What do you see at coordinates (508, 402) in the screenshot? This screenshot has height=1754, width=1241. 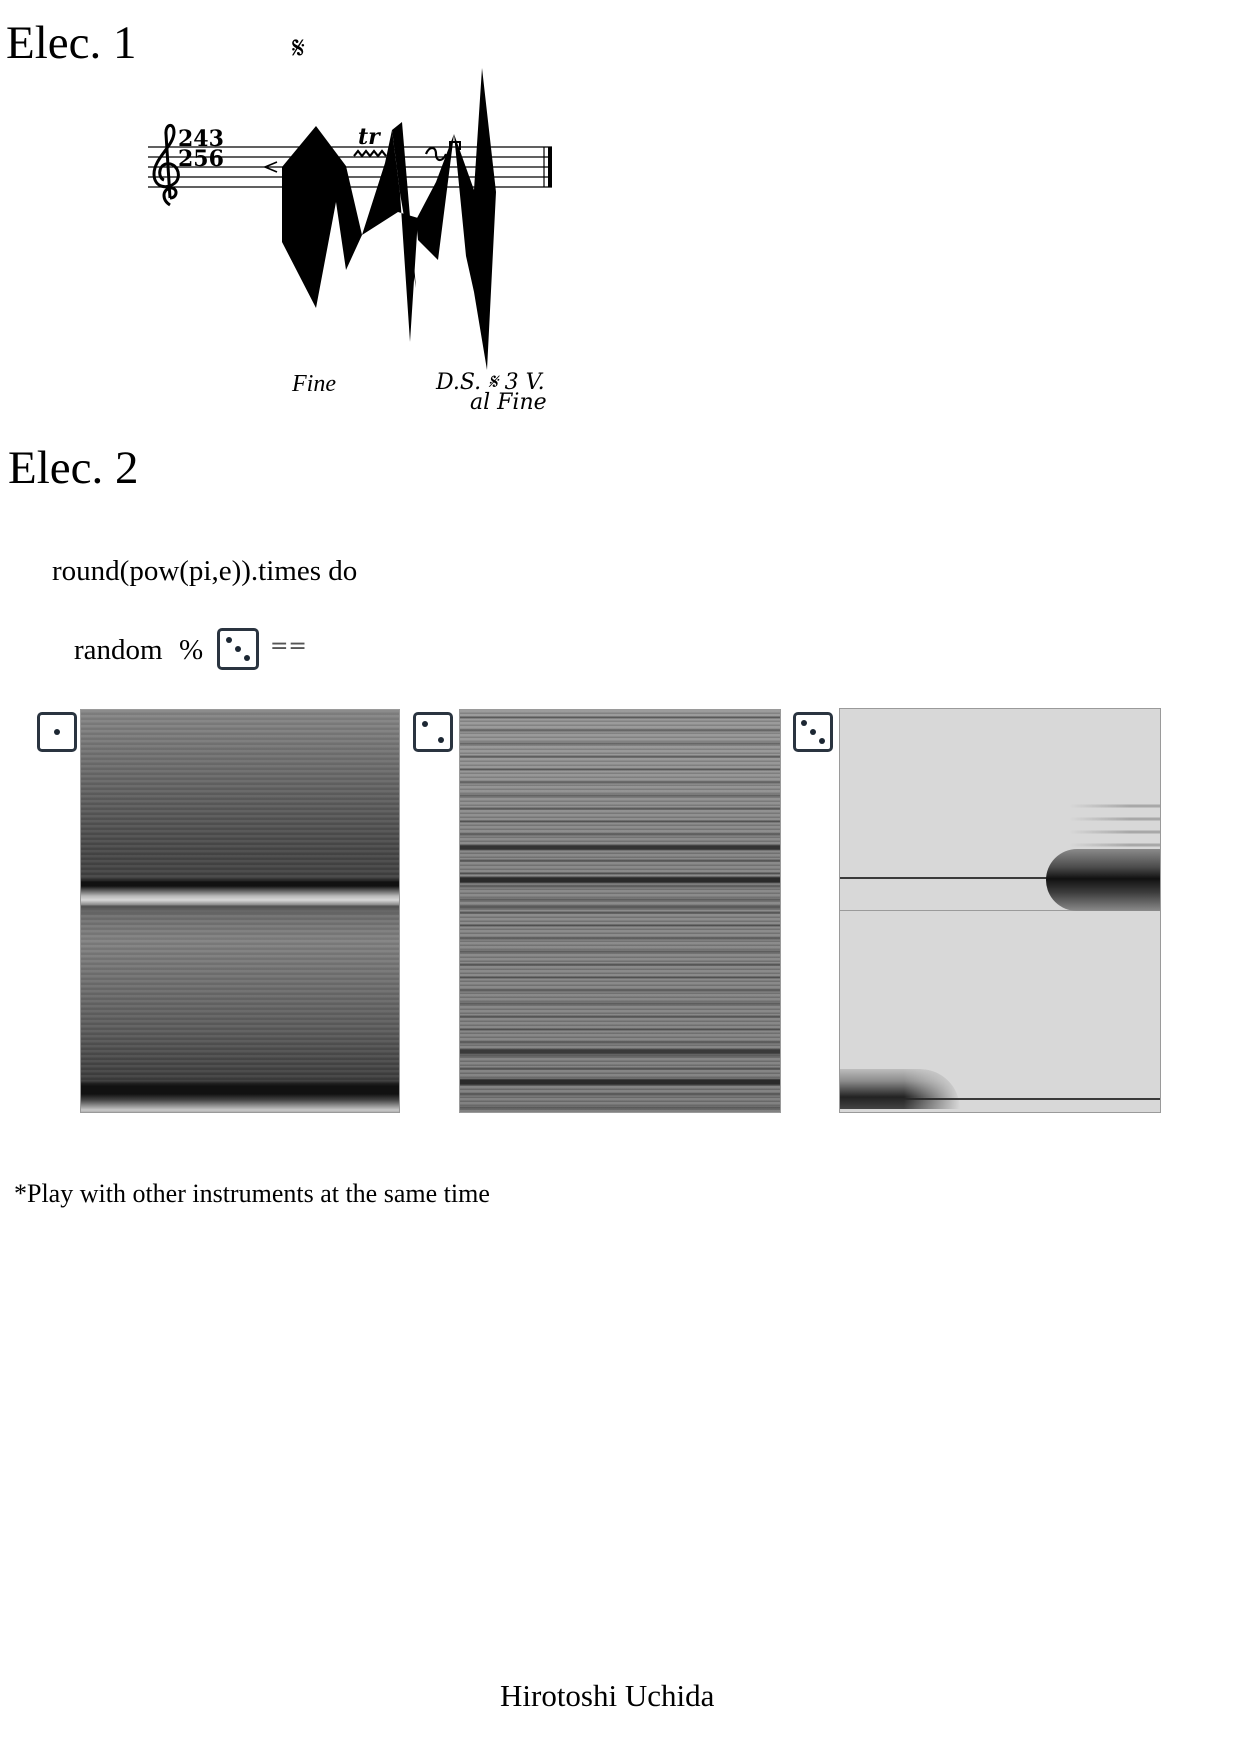 I see `dal-segno-line-2: al Fine` at bounding box center [508, 402].